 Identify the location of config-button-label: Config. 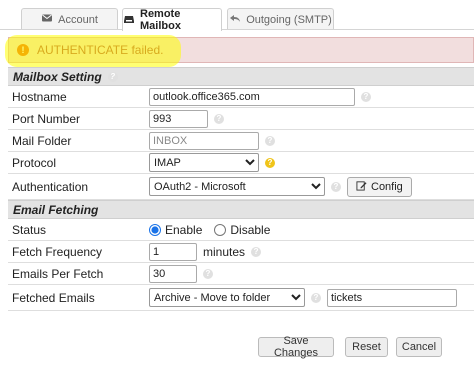
(387, 186).